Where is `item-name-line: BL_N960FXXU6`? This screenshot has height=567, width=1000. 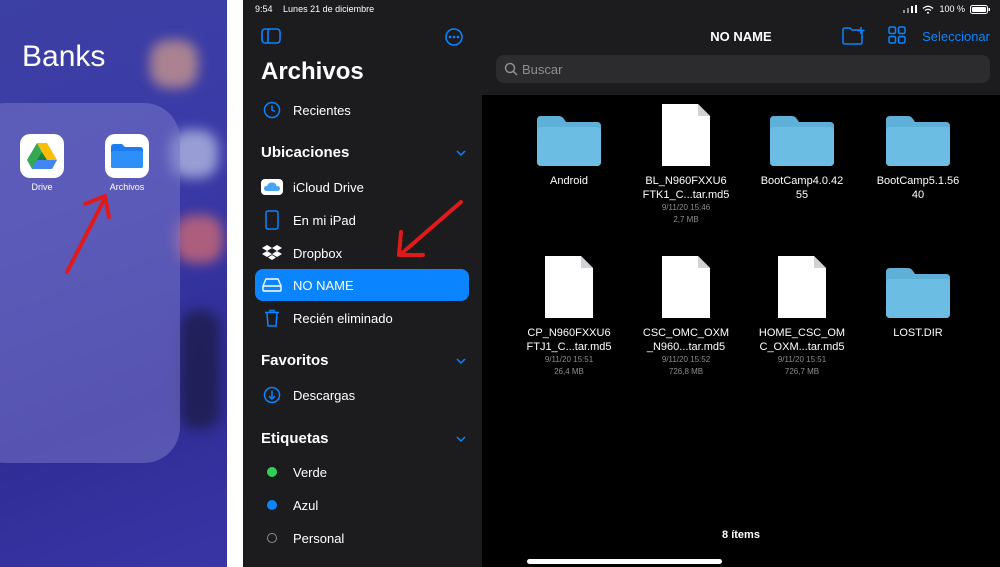 item-name-line: BL_N960FXXU6 is located at coordinates (686, 181).